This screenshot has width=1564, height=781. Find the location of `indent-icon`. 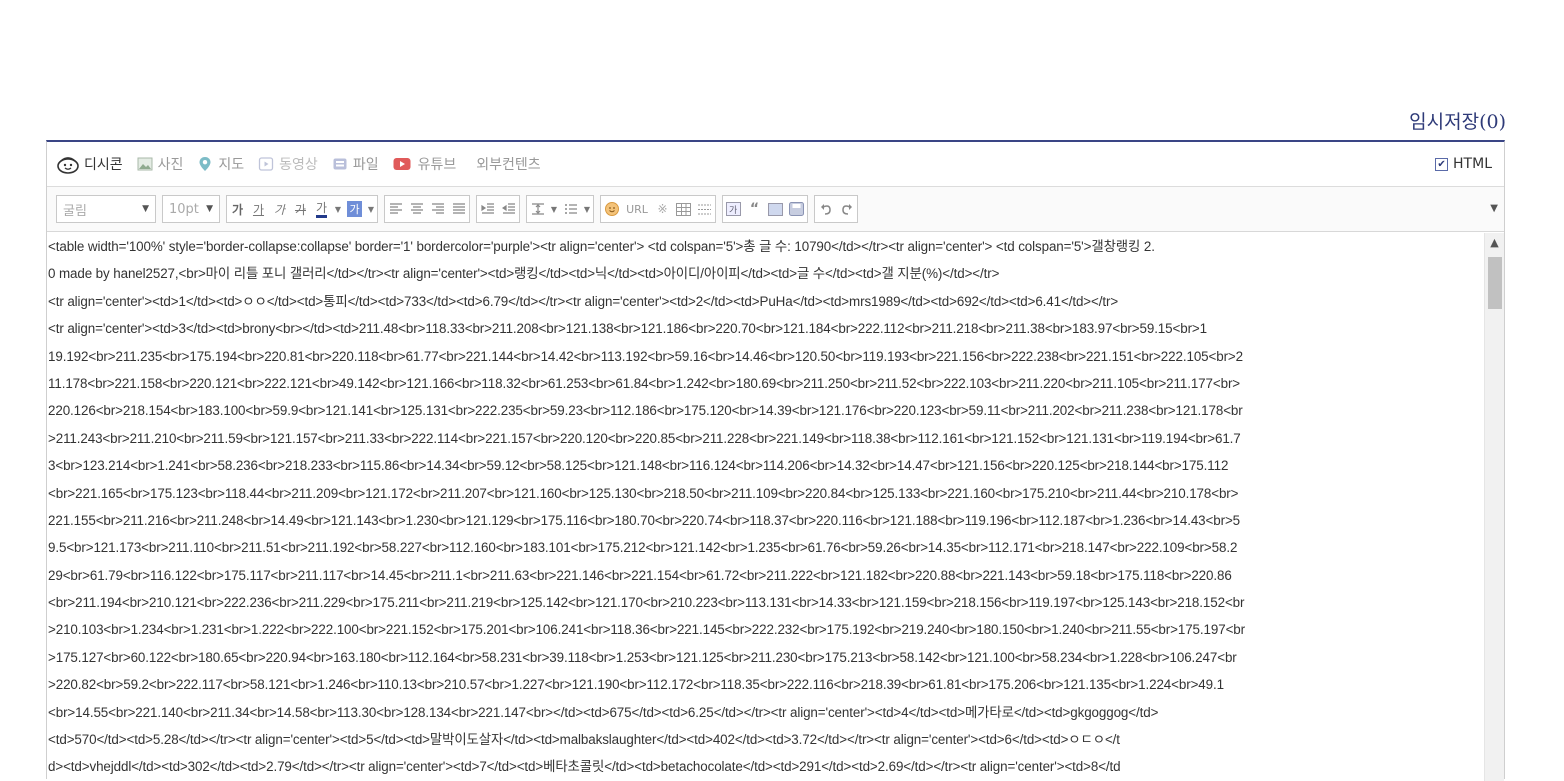

indent-icon is located at coordinates (487, 208).